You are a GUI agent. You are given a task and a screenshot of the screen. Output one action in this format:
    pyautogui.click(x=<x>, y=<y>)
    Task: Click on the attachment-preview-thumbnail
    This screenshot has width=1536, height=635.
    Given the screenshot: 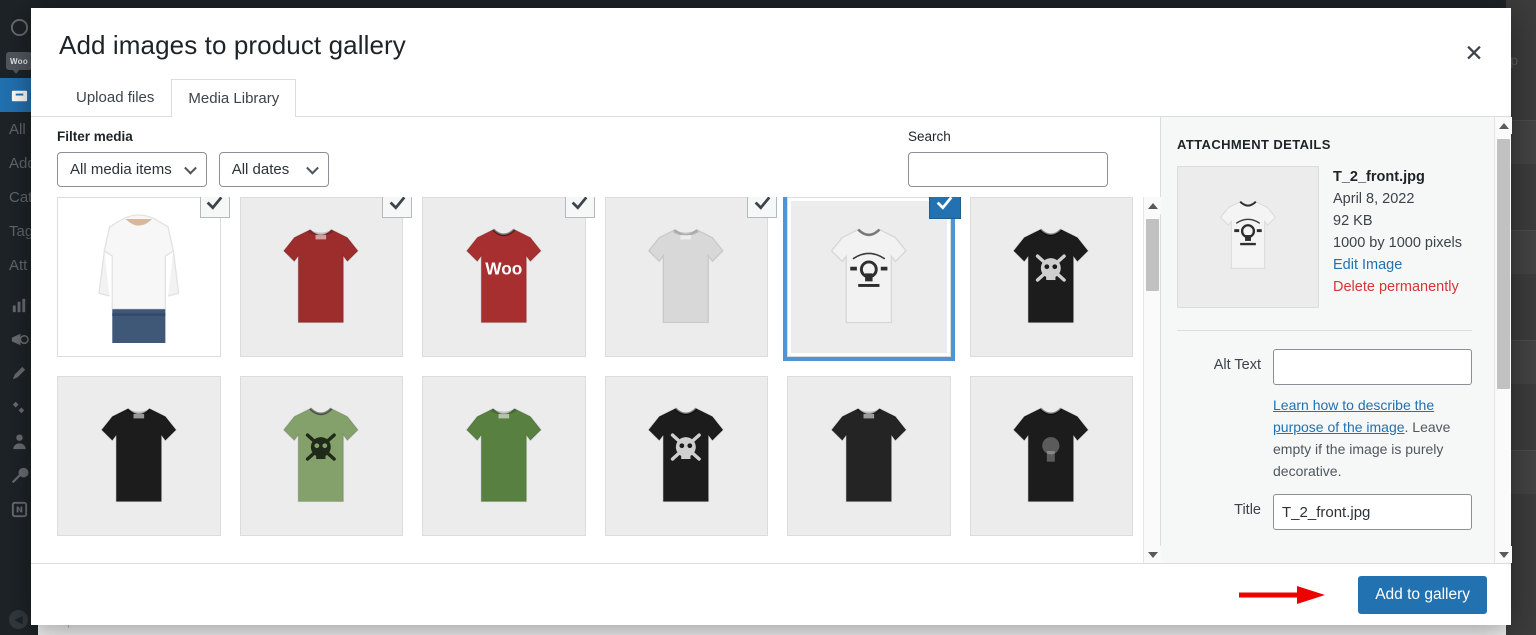 What is the action you would take?
    pyautogui.click(x=1248, y=237)
    